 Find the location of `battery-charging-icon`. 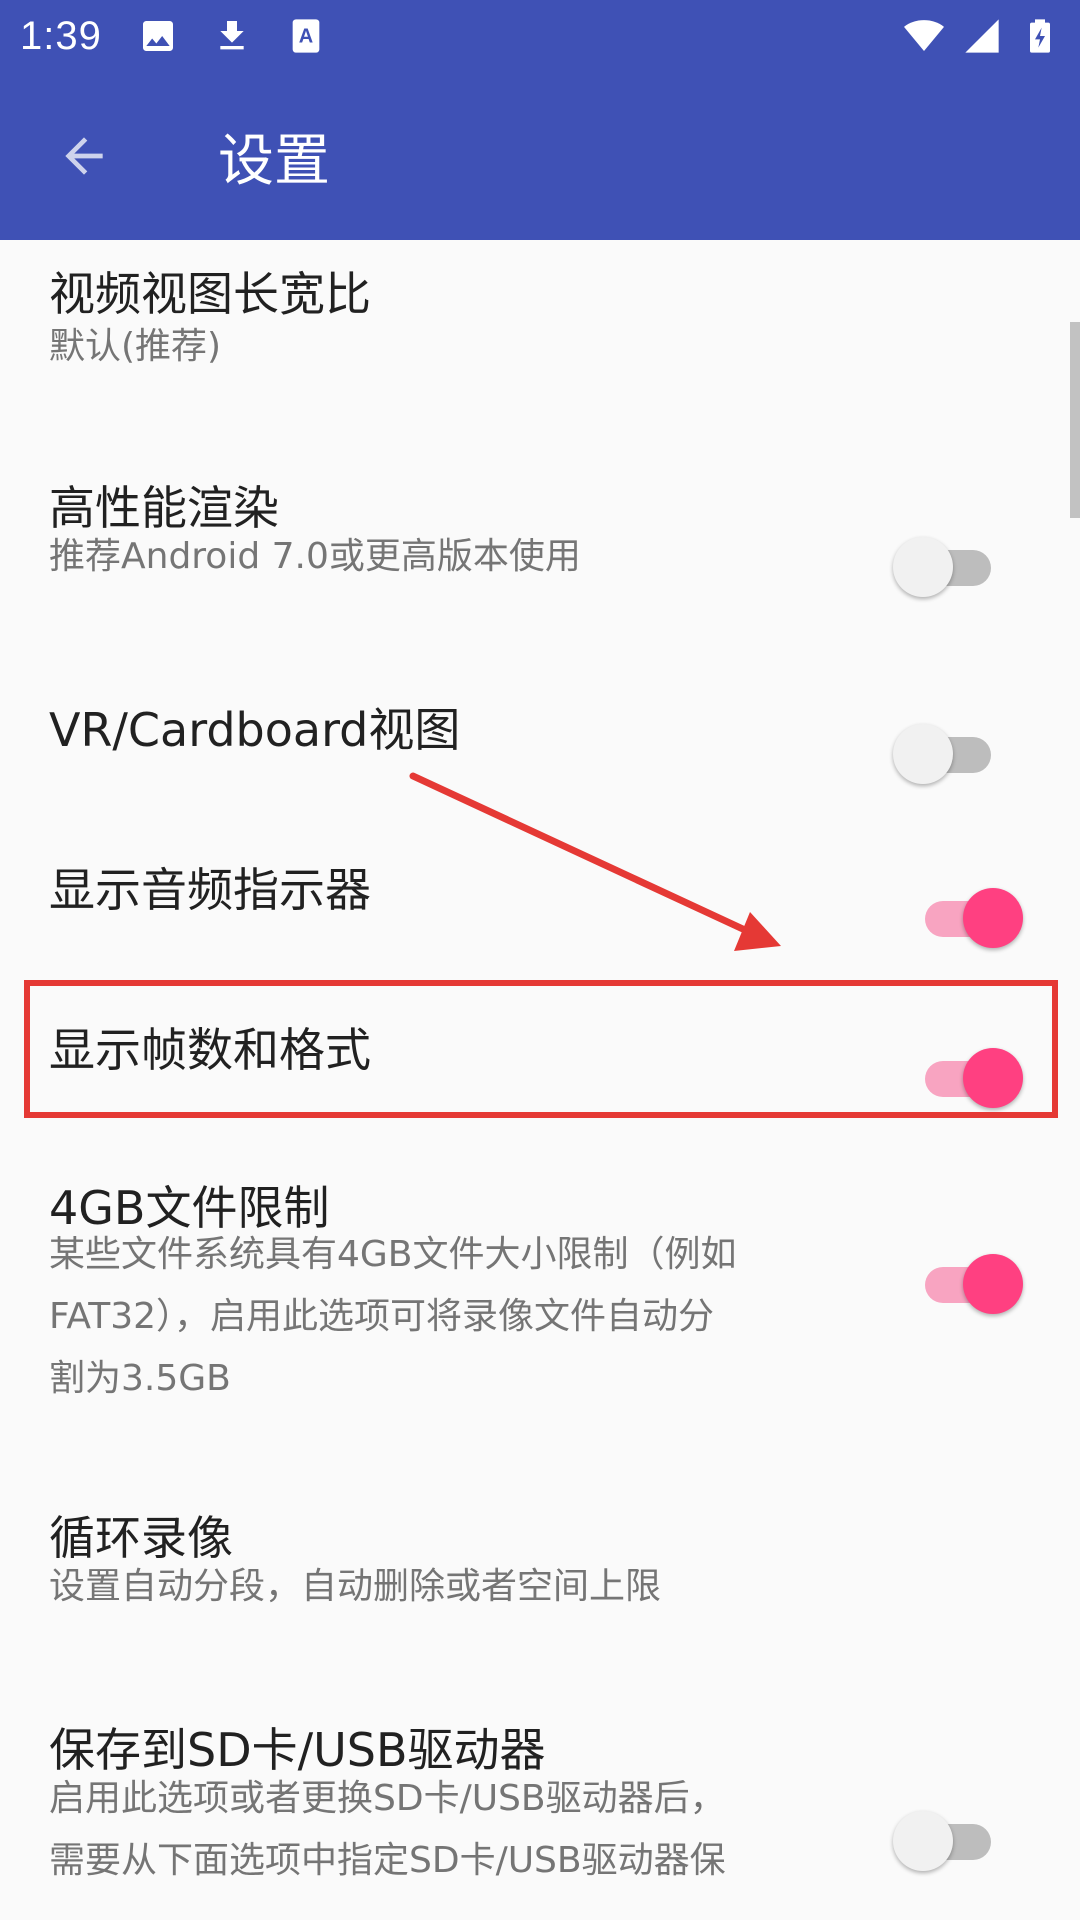

battery-charging-icon is located at coordinates (1040, 36).